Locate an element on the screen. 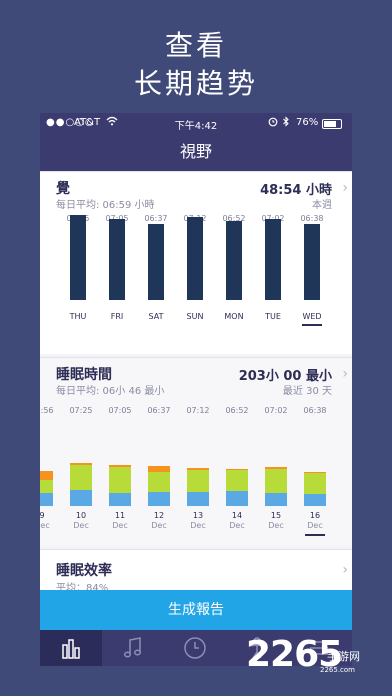 This screenshot has width=392, height=696. date-day: 16 is located at coordinates (315, 515).